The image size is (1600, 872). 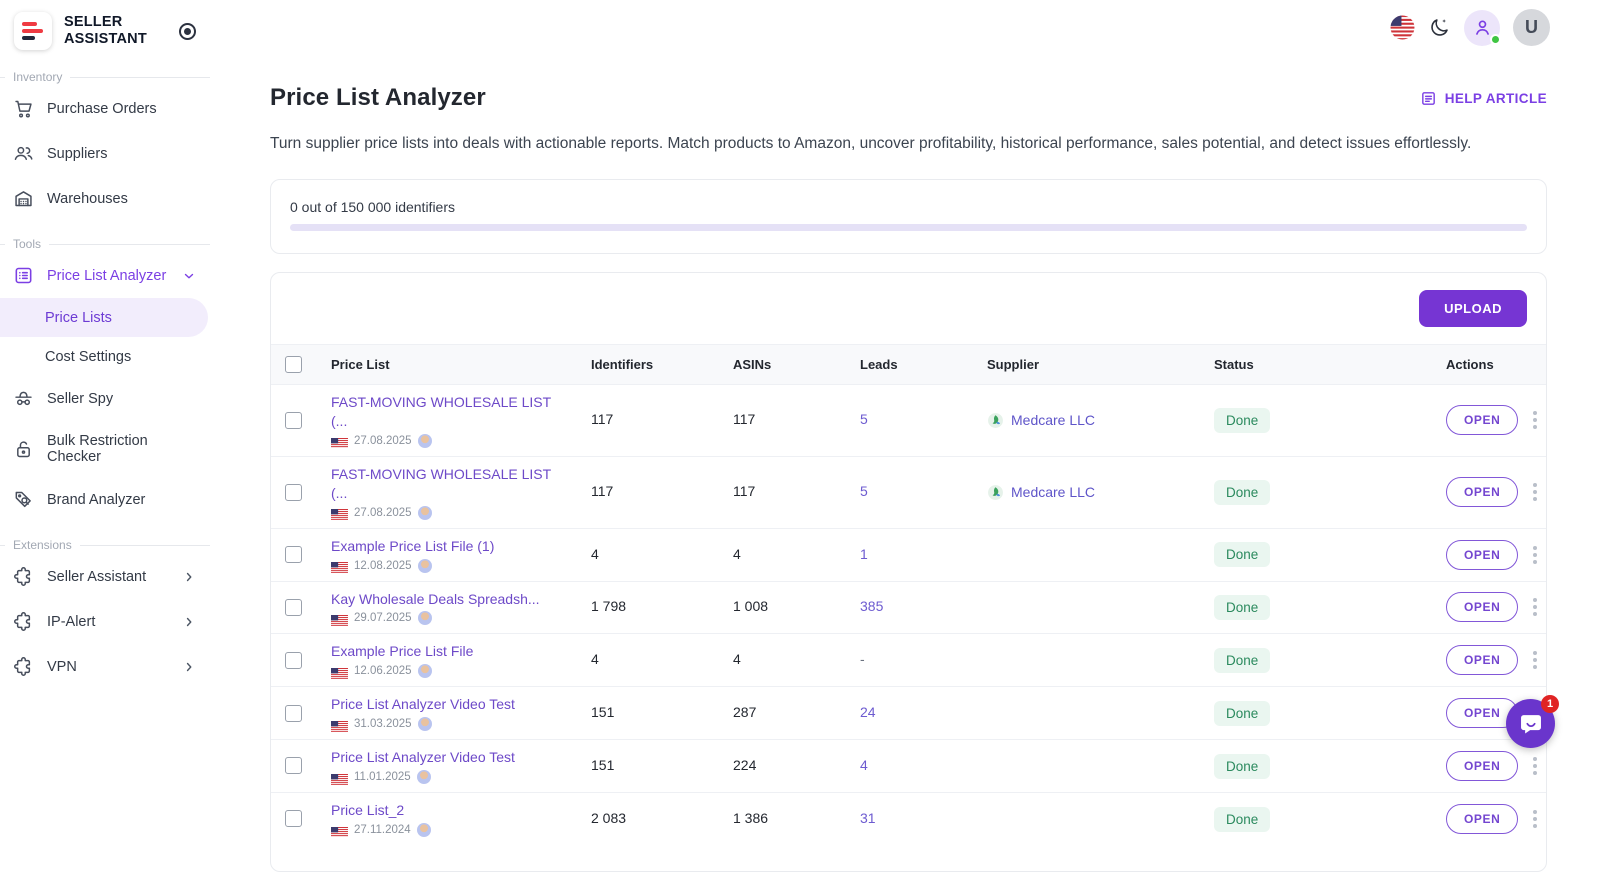 I want to click on sidebar-item-label: Seller Assistant, so click(x=97, y=576).